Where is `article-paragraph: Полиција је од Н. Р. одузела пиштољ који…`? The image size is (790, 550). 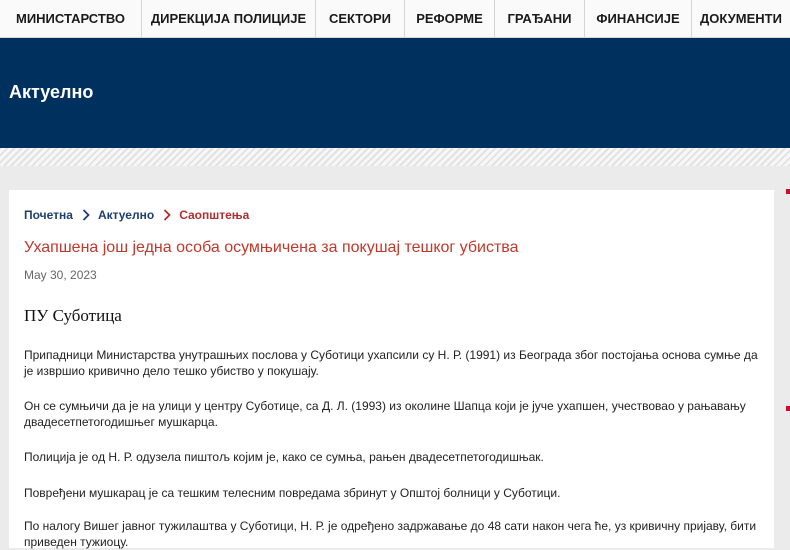
article-paragraph: Полиција је од Н. Р. одузела пиштољ који… is located at coordinates (284, 457).